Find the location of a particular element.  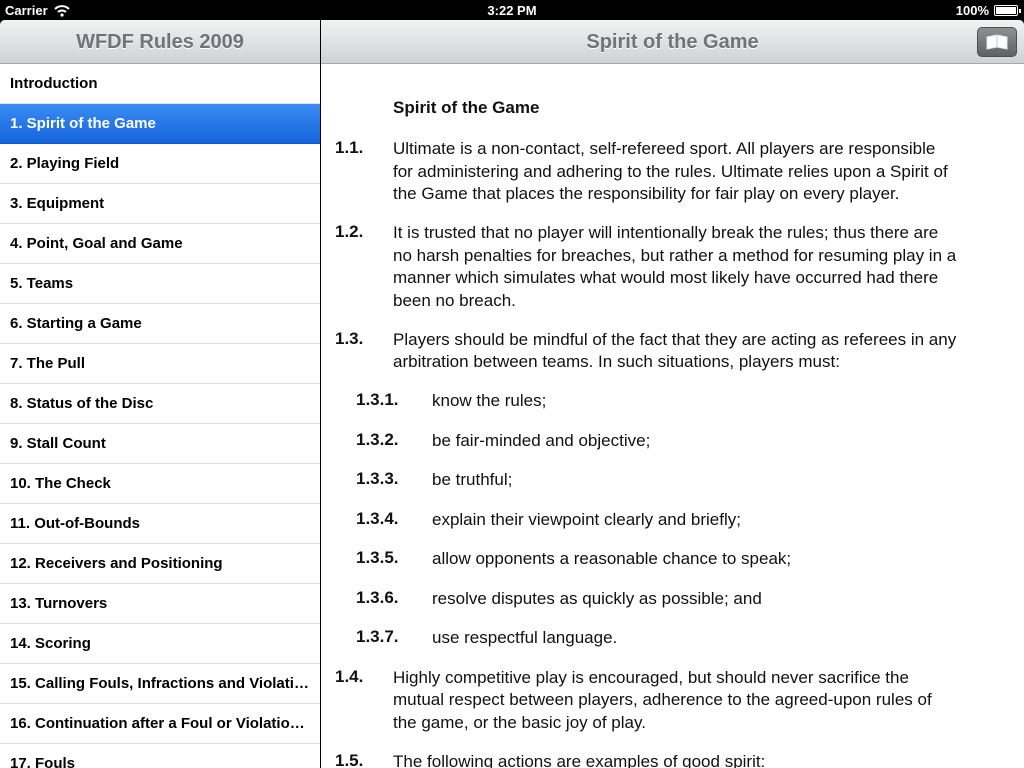

status-bar: Carrier 3:22 PM 100% is located at coordinates (512, 10).